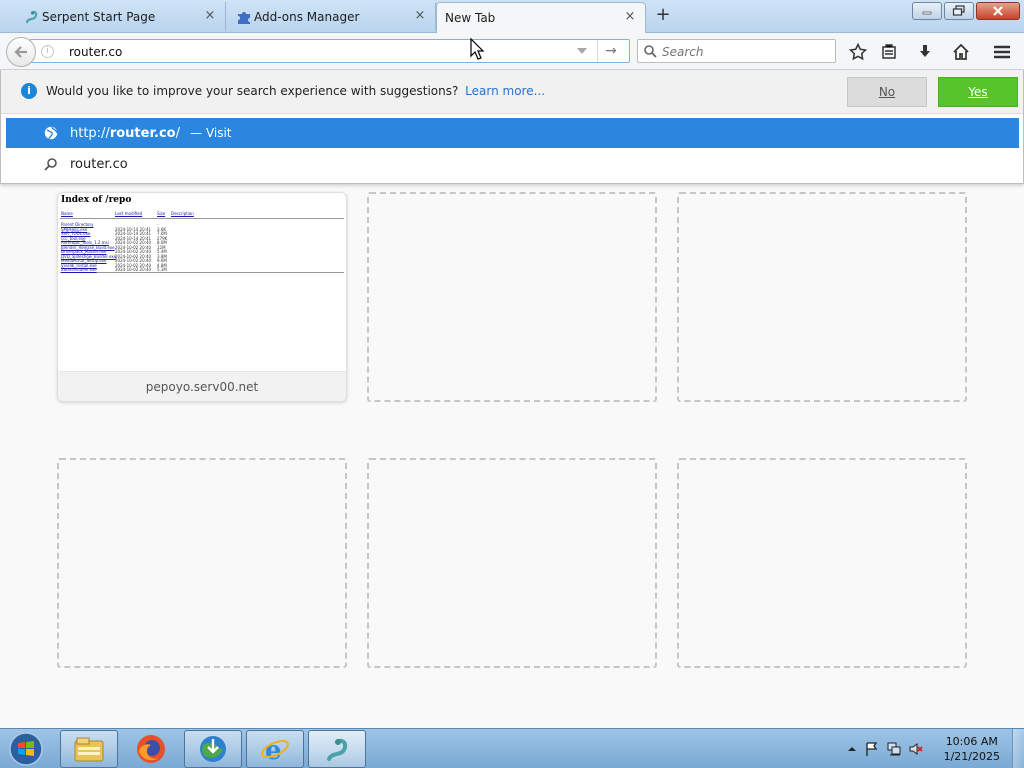  What do you see at coordinates (79, 269) in the screenshot?
I see `thumbnail-file-link: ZoomInstaller.exe` at bounding box center [79, 269].